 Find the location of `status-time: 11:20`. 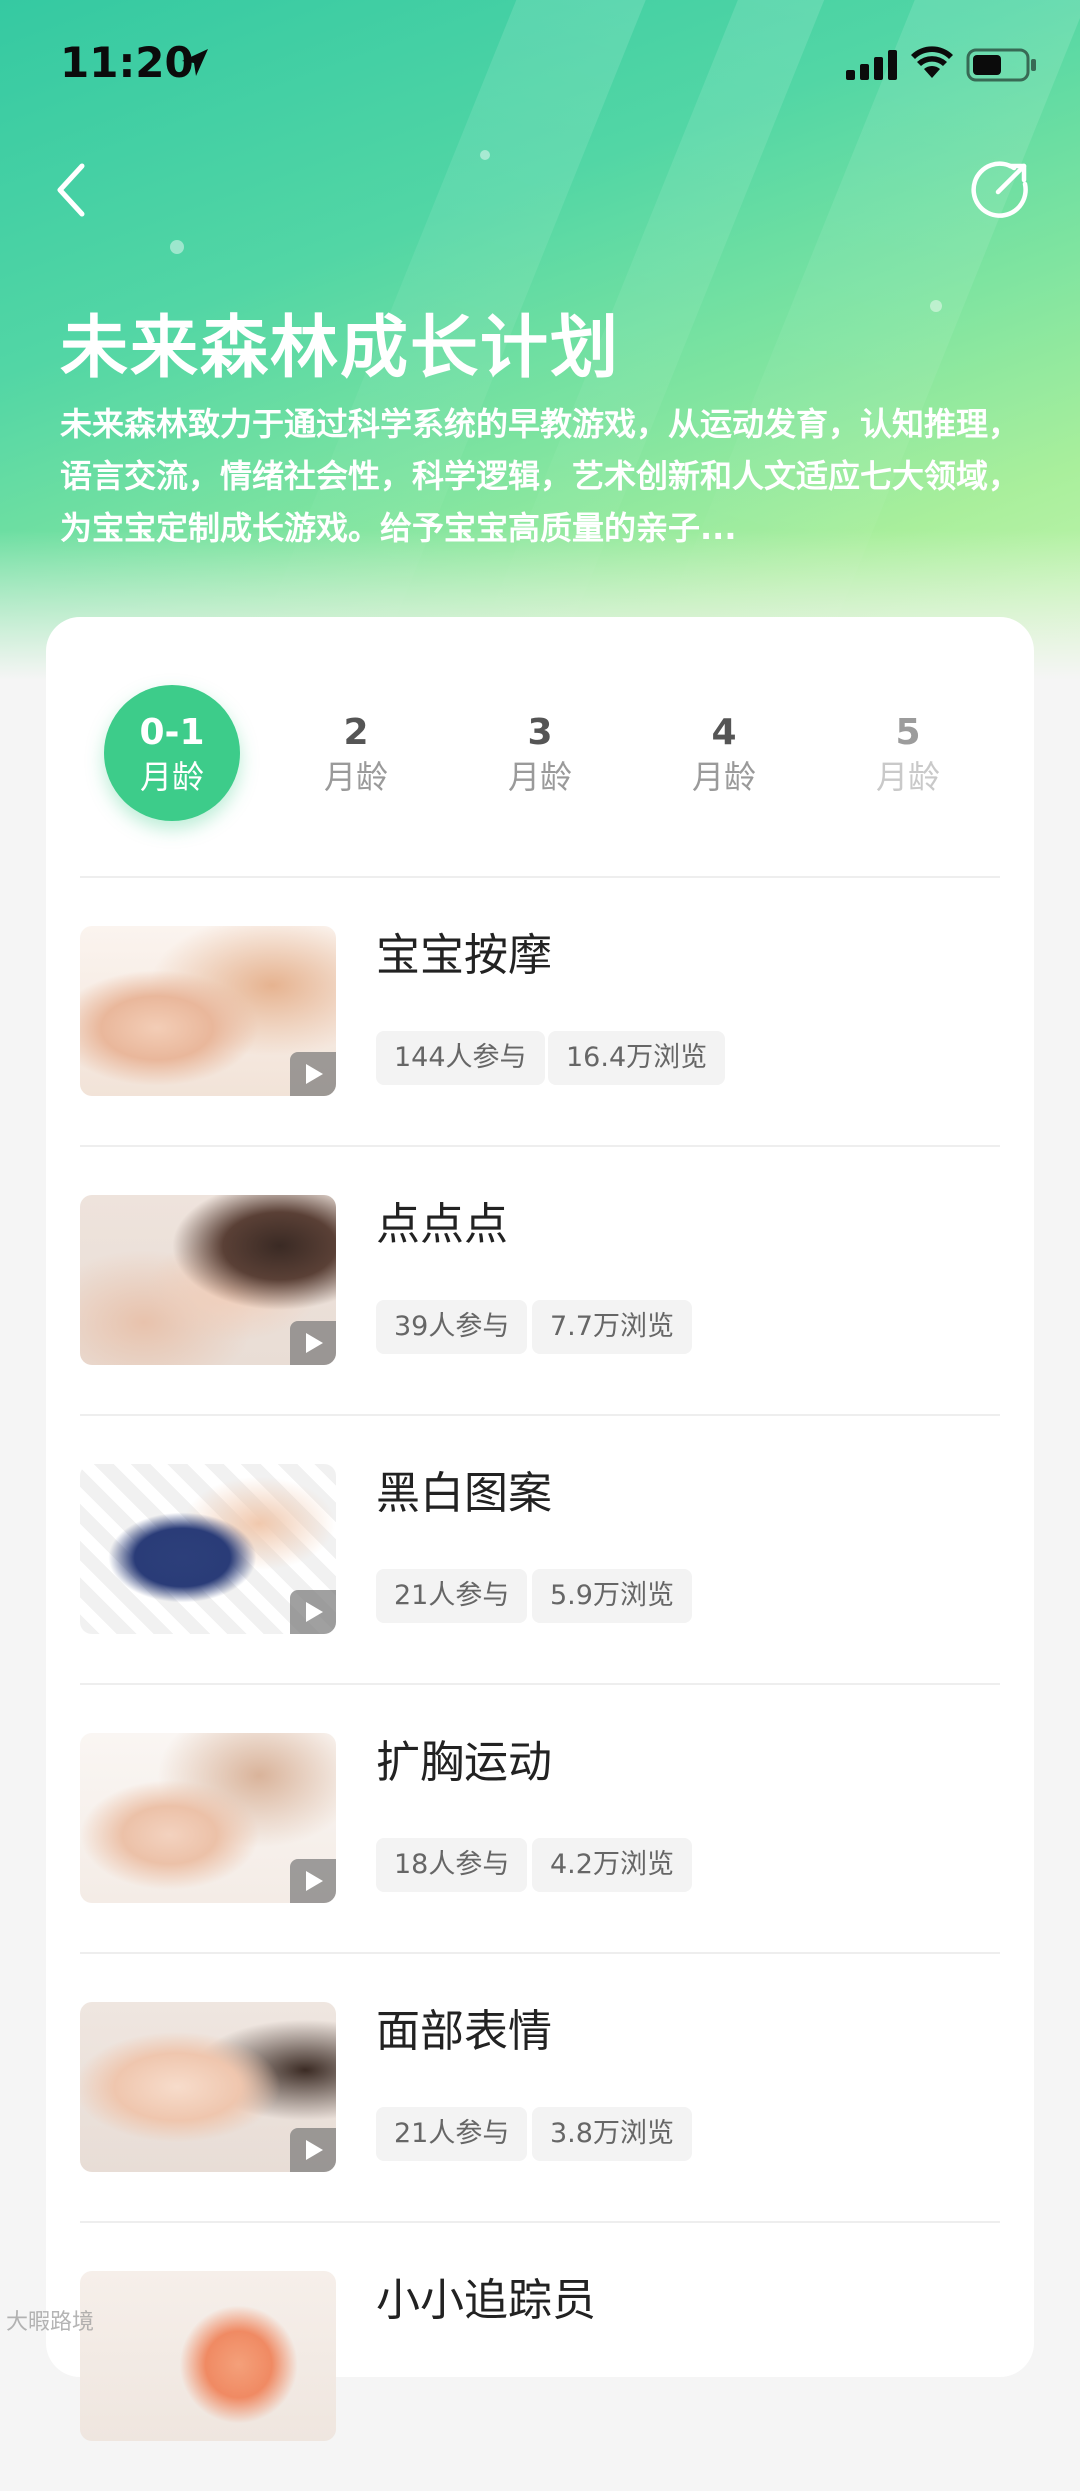

status-time: 11:20 is located at coordinates (127, 62).